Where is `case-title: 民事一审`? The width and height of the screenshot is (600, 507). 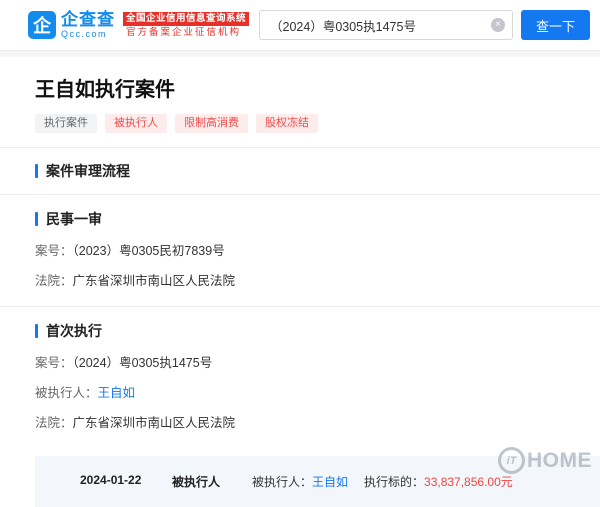 case-title: 民事一审 is located at coordinates (317, 219).